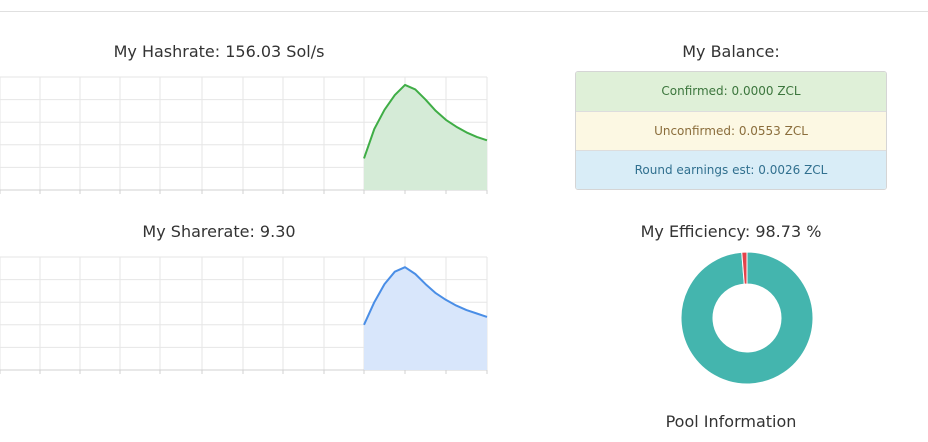  Describe the element at coordinates (731, 51) in the screenshot. I see `balance-title: My Balance:` at that location.